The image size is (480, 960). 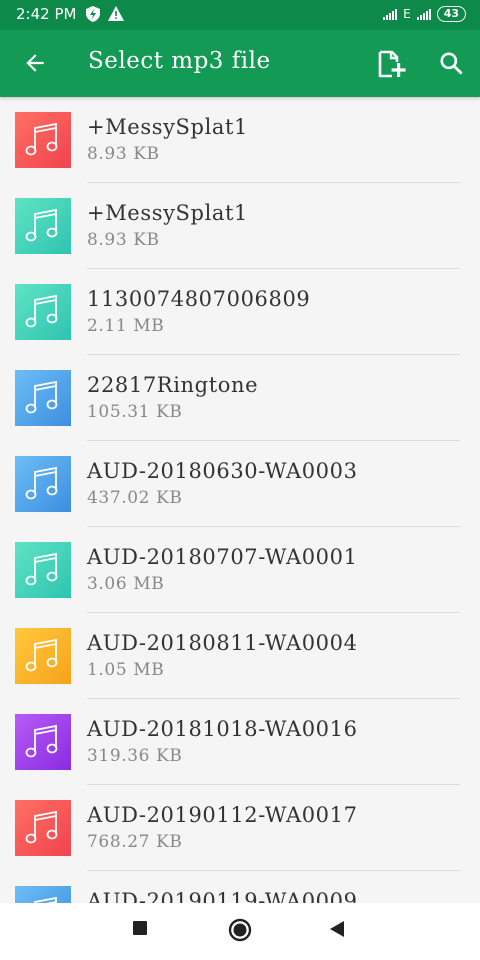 What do you see at coordinates (451, 63) in the screenshot?
I see `search-icon` at bounding box center [451, 63].